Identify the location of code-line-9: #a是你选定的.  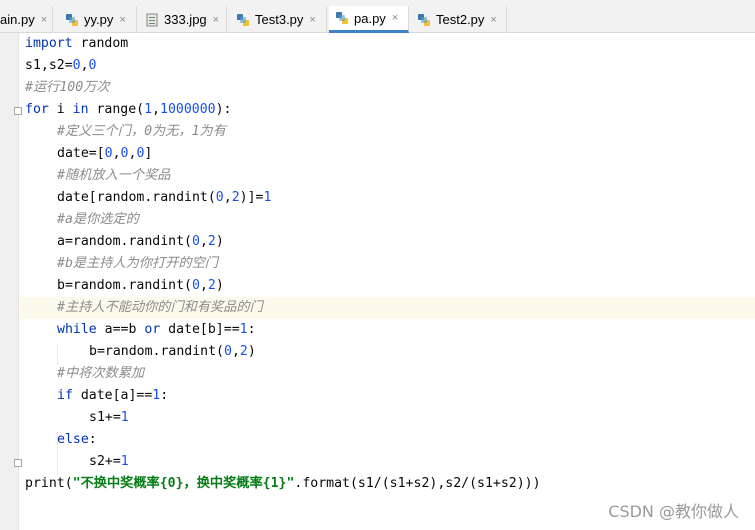
(387, 220).